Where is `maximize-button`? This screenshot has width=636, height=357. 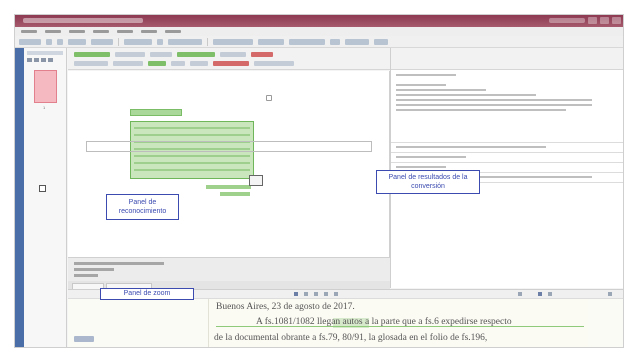
maximize-button is located at coordinates (604, 20).